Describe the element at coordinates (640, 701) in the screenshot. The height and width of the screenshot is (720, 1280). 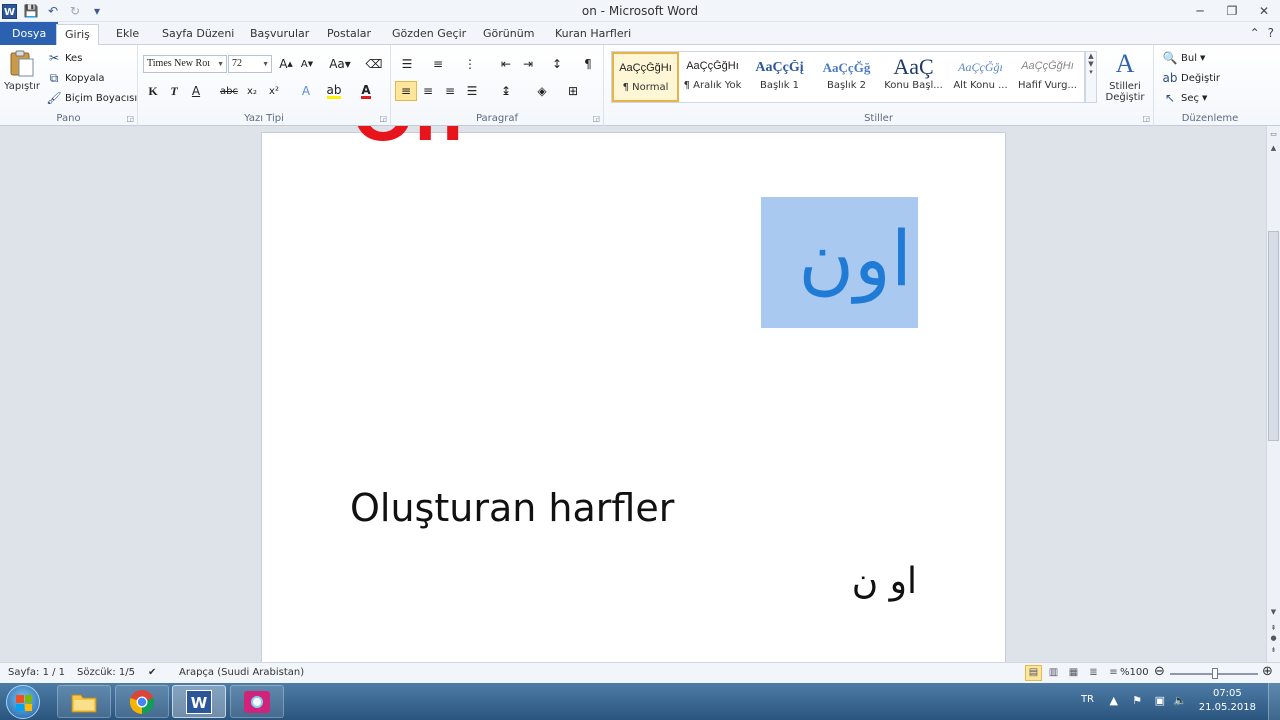
I see `windows-taskbar: W TR ▲ ⚑ ▣ 🔈 07:05 21.05.2018` at that location.